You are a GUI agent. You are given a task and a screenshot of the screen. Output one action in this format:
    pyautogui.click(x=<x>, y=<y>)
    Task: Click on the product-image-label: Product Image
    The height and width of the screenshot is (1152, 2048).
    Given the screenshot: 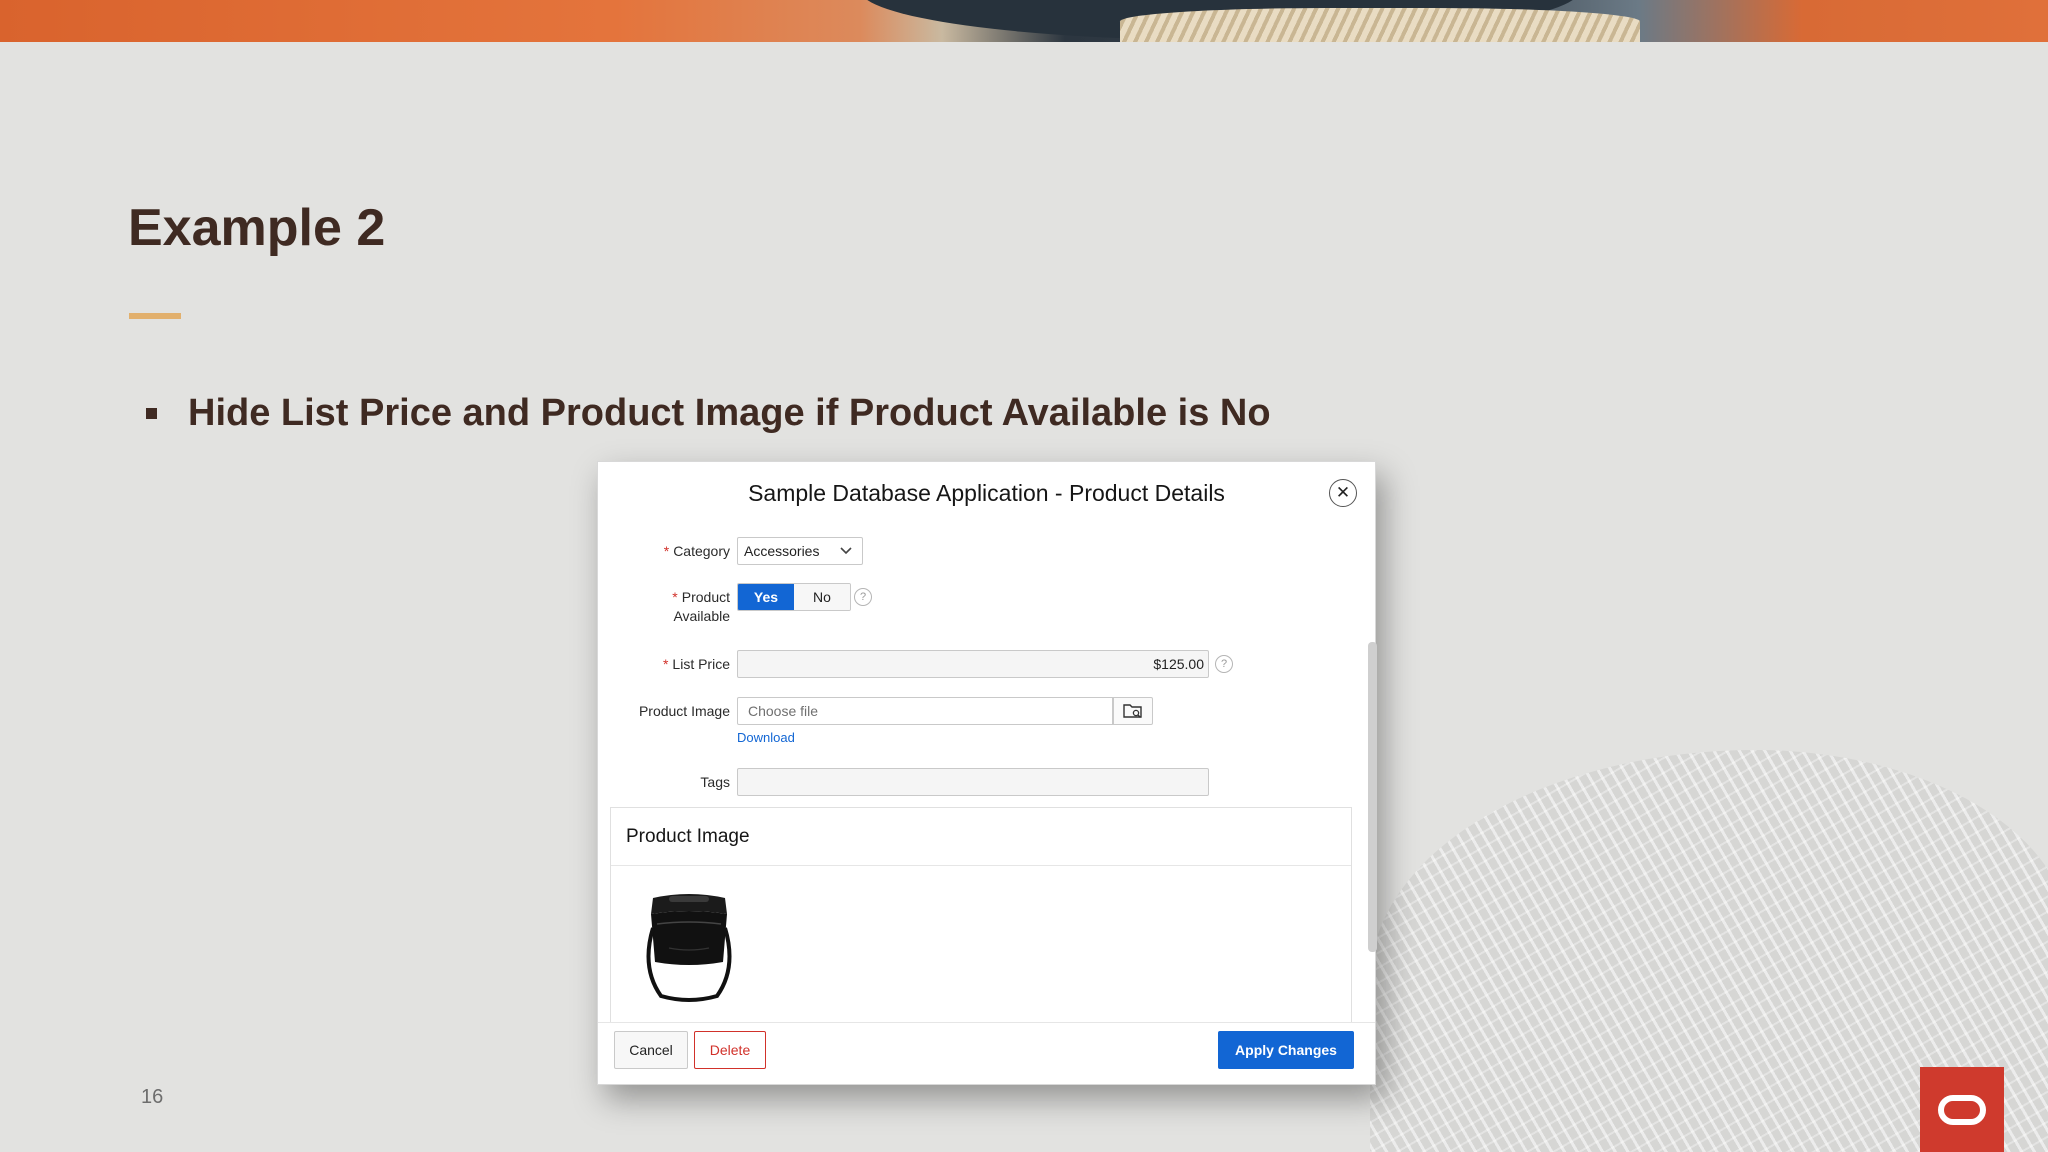 What is the action you would take?
    pyautogui.click(x=684, y=711)
    